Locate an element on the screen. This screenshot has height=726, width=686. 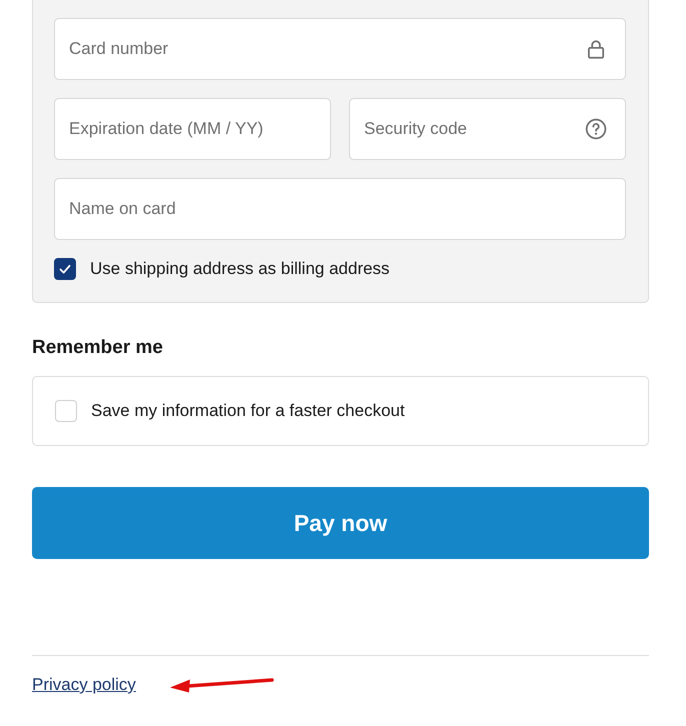
checkbox is located at coordinates (65, 269).